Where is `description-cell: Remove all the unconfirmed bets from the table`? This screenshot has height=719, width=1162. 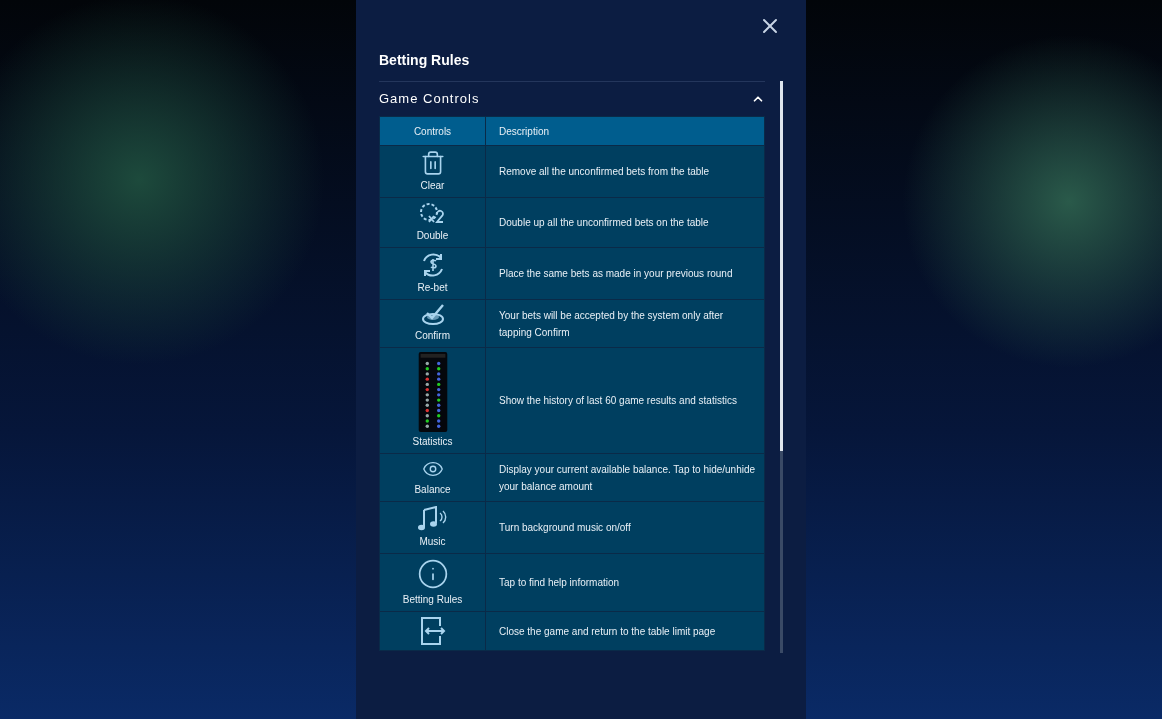
description-cell: Remove all the unconfirmed bets from the table is located at coordinates (625, 171).